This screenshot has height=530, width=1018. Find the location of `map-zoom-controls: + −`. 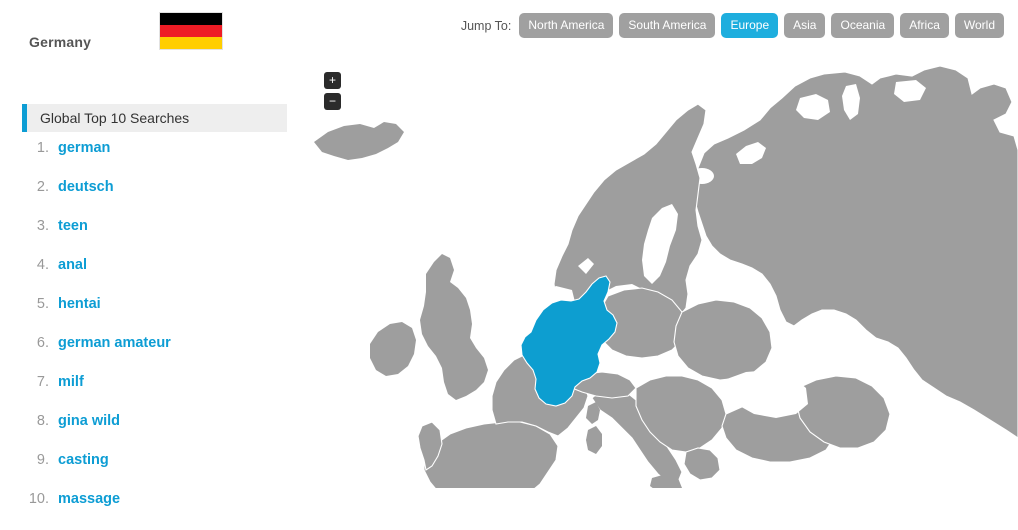

map-zoom-controls: + − is located at coordinates (332, 91).